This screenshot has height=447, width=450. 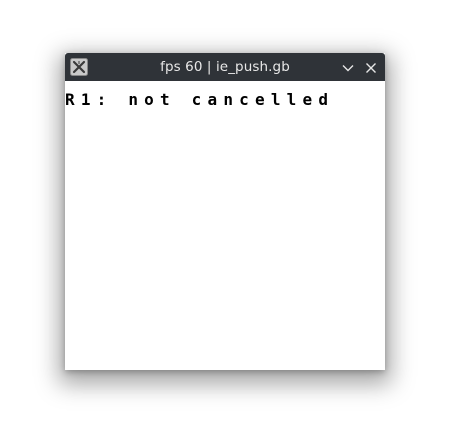 I want to click on close-icon, so click(x=371, y=67).